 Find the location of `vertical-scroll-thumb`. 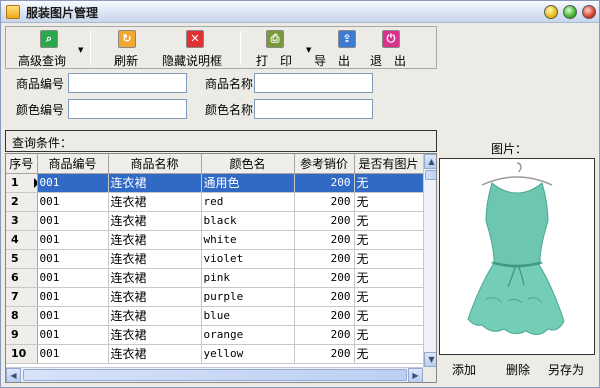

vertical-scroll-thumb is located at coordinates (430, 175).